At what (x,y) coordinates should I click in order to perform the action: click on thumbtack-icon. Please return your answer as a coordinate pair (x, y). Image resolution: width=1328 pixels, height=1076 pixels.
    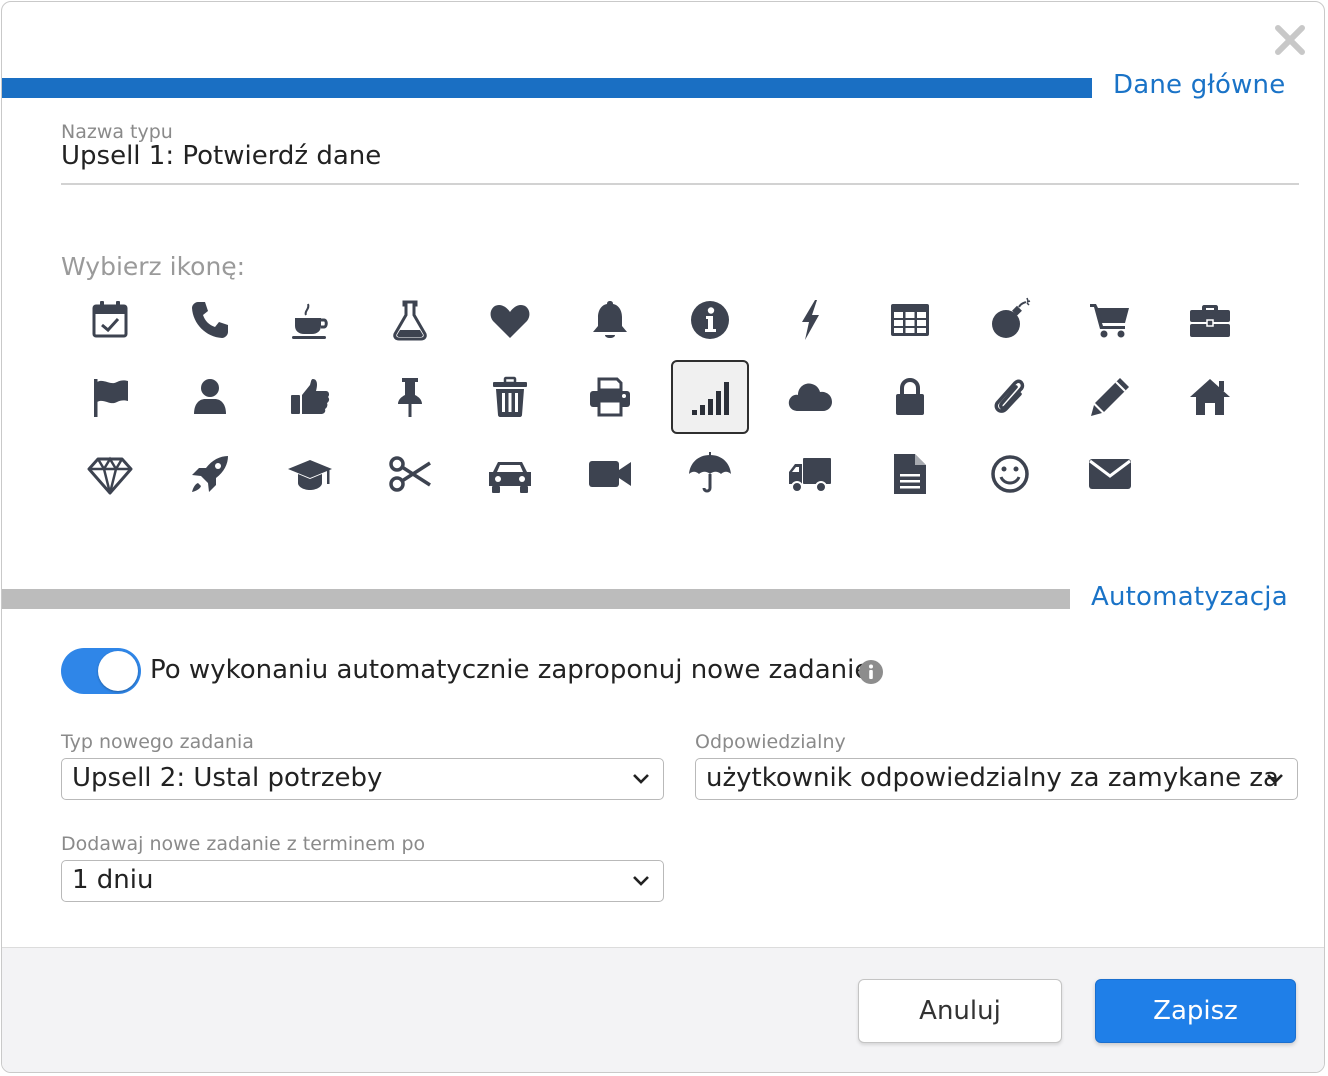
    Looking at the image, I should click on (410, 397).